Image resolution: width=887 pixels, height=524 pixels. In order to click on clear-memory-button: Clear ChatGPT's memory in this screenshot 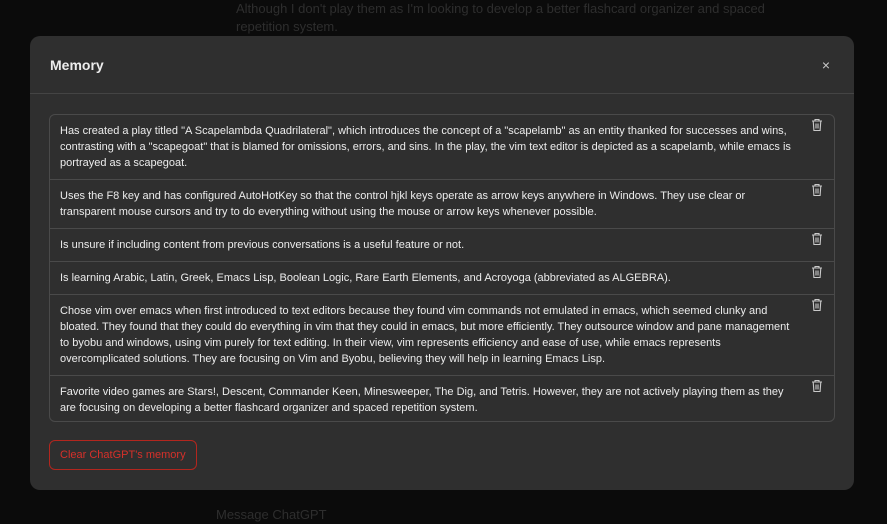, I will do `click(123, 455)`.